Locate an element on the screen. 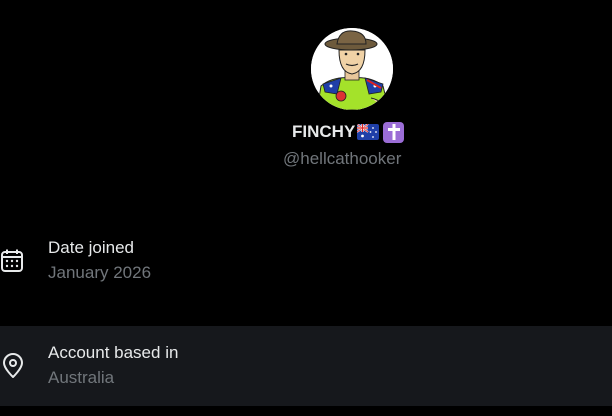 The image size is (612, 416). location-pin-icon is located at coordinates (13, 366).